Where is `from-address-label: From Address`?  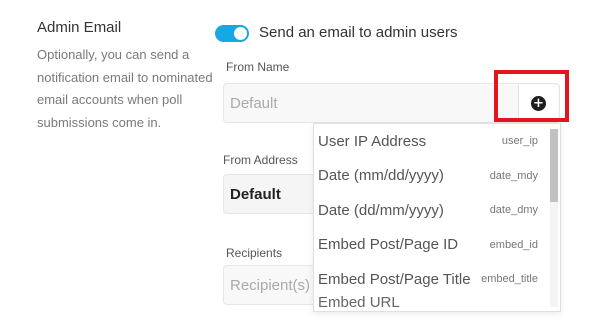
from-address-label: From Address is located at coordinates (260, 160).